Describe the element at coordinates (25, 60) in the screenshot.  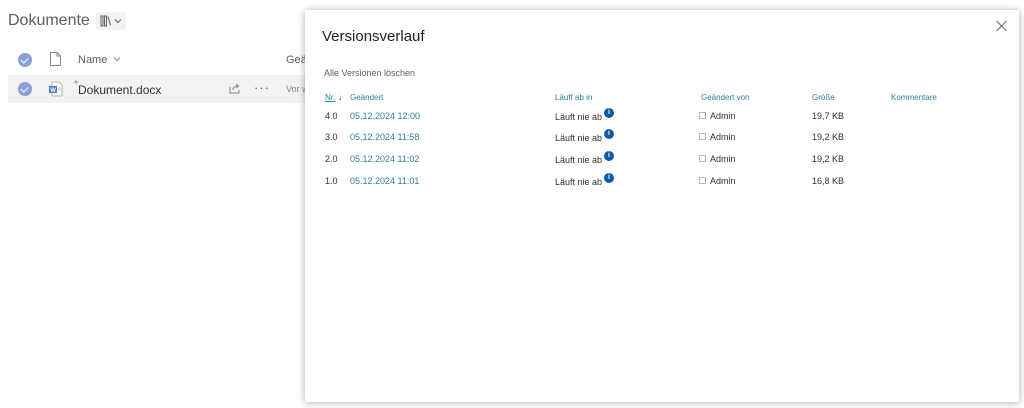
I see `select-all-check-circle-icon` at that location.